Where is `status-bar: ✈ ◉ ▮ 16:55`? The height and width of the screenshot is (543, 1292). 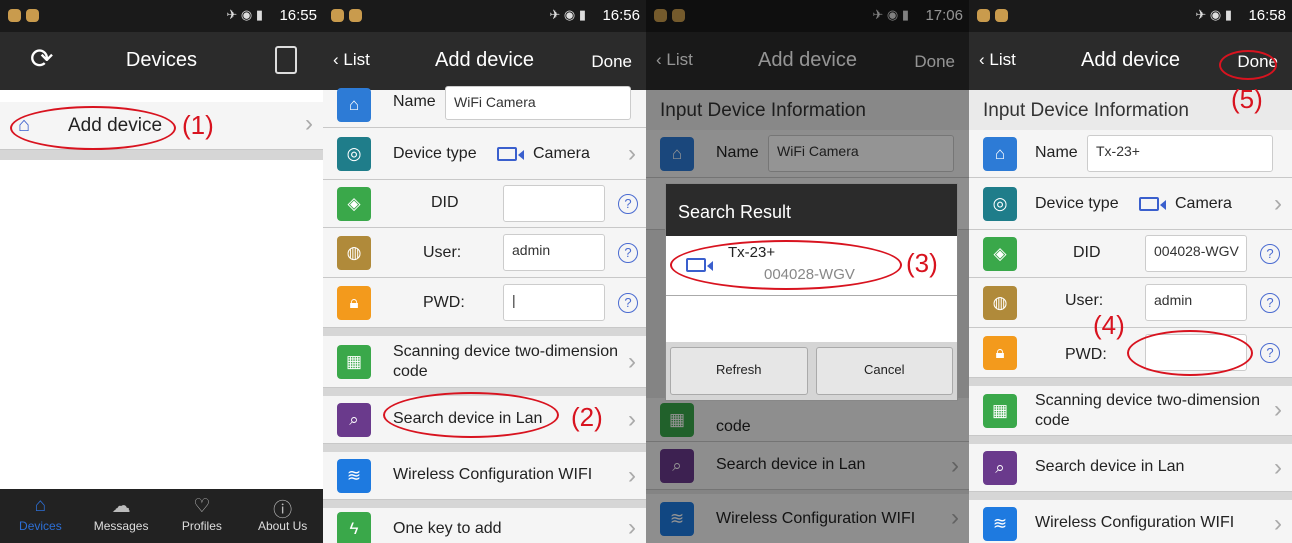
status-bar: ✈ ◉ ▮ 16:55 is located at coordinates (161, 16).